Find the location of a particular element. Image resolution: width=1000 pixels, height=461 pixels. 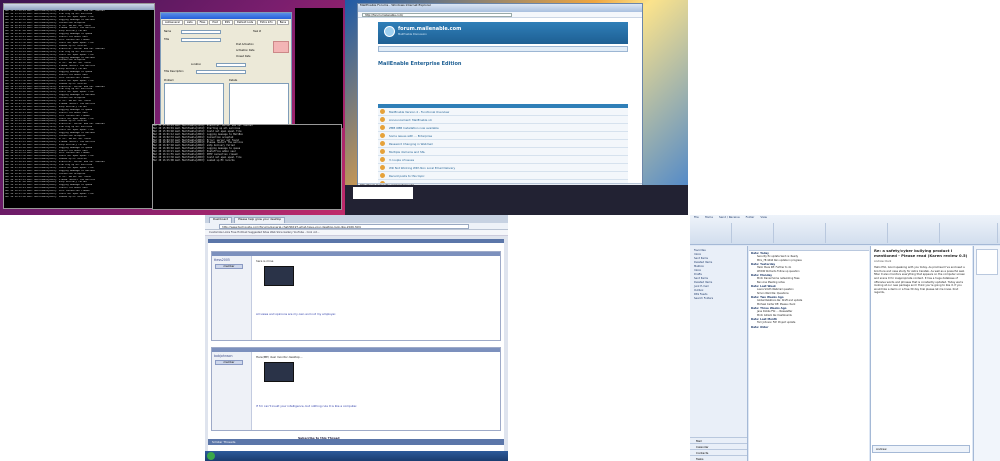

dialog-tab: Post is located at coordinates (215, 22).